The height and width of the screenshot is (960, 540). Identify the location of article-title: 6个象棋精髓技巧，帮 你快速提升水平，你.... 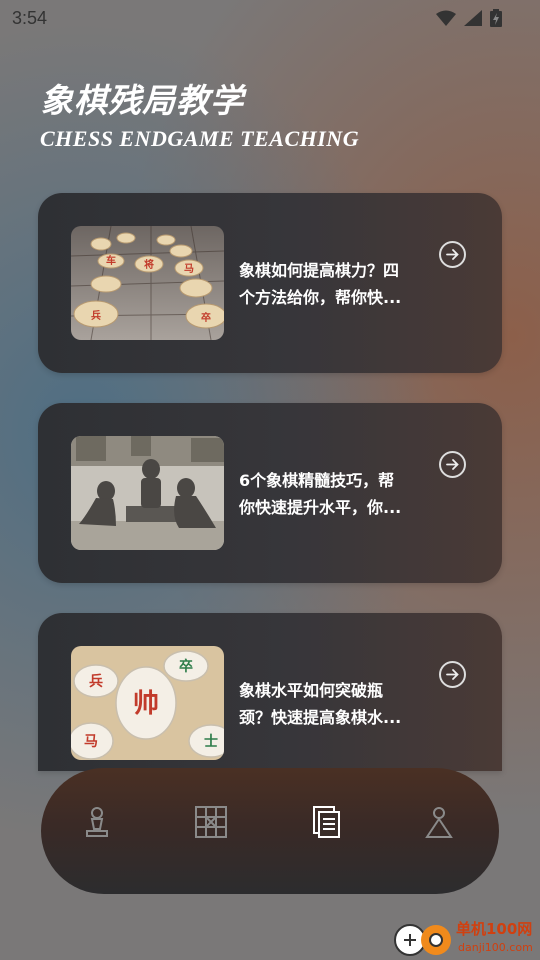
(332, 494).